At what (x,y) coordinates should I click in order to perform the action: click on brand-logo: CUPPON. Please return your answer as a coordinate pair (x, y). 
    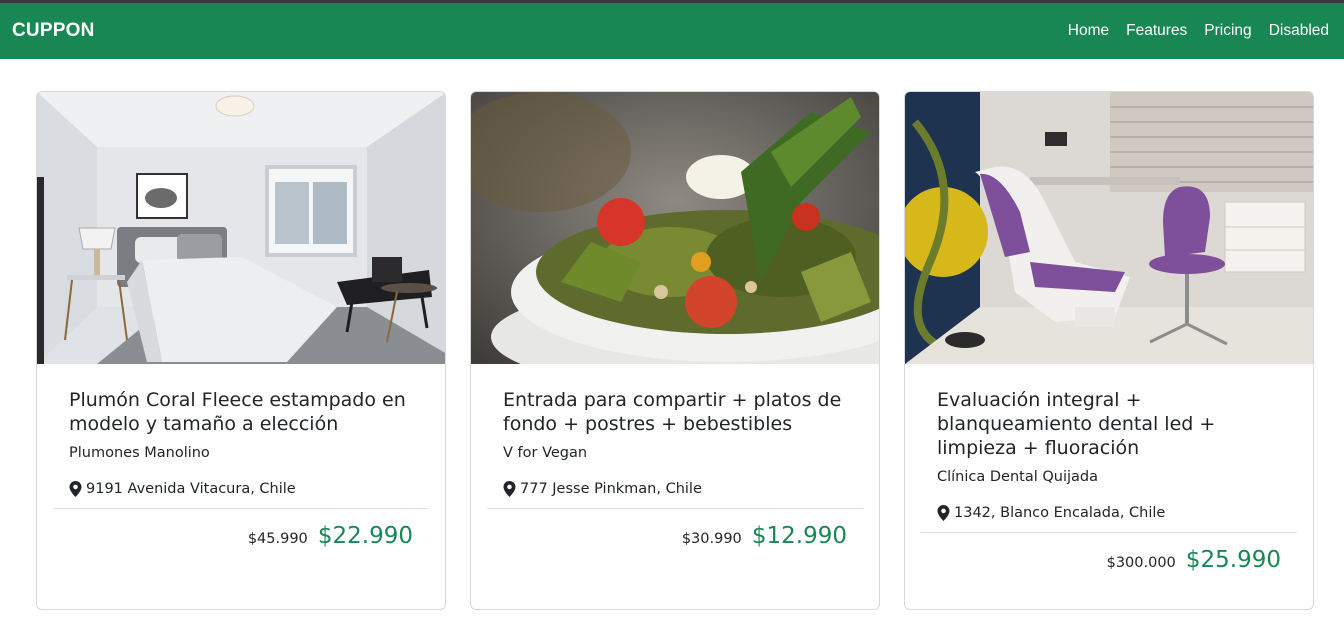
    Looking at the image, I should click on (53, 31).